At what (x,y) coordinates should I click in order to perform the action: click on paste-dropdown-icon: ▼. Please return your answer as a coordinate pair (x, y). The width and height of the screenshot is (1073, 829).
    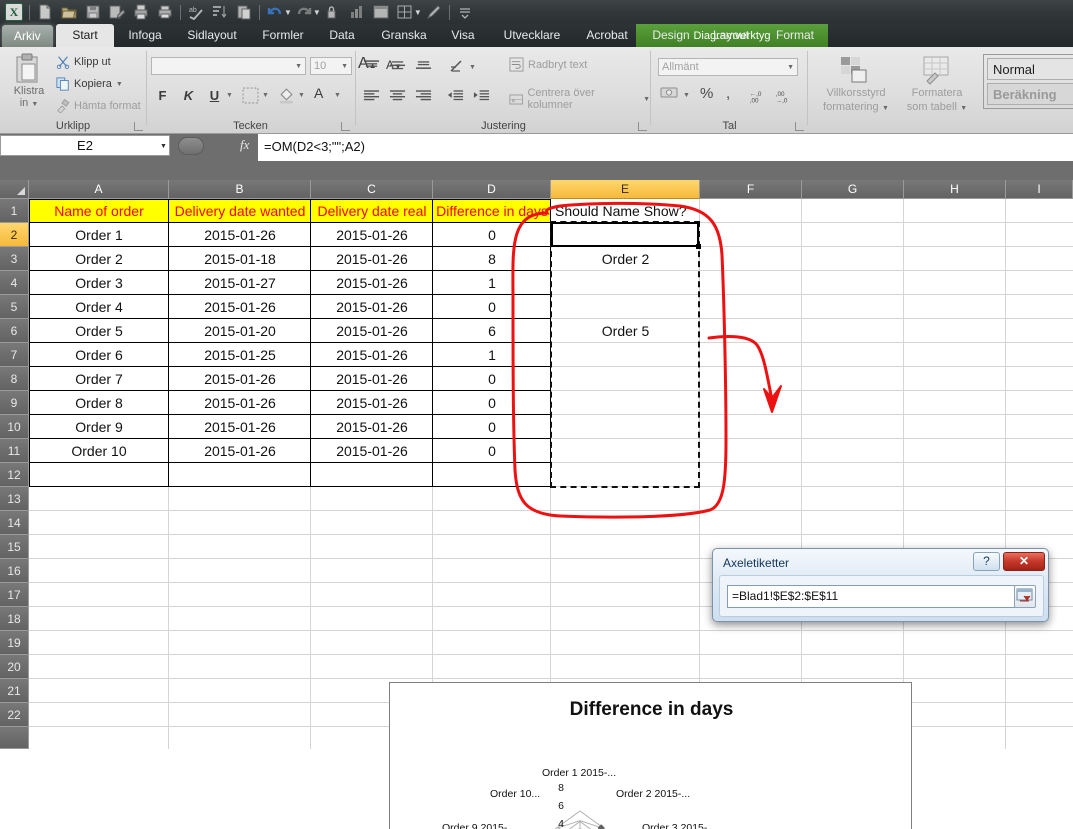
    Looking at the image, I should click on (34, 104).